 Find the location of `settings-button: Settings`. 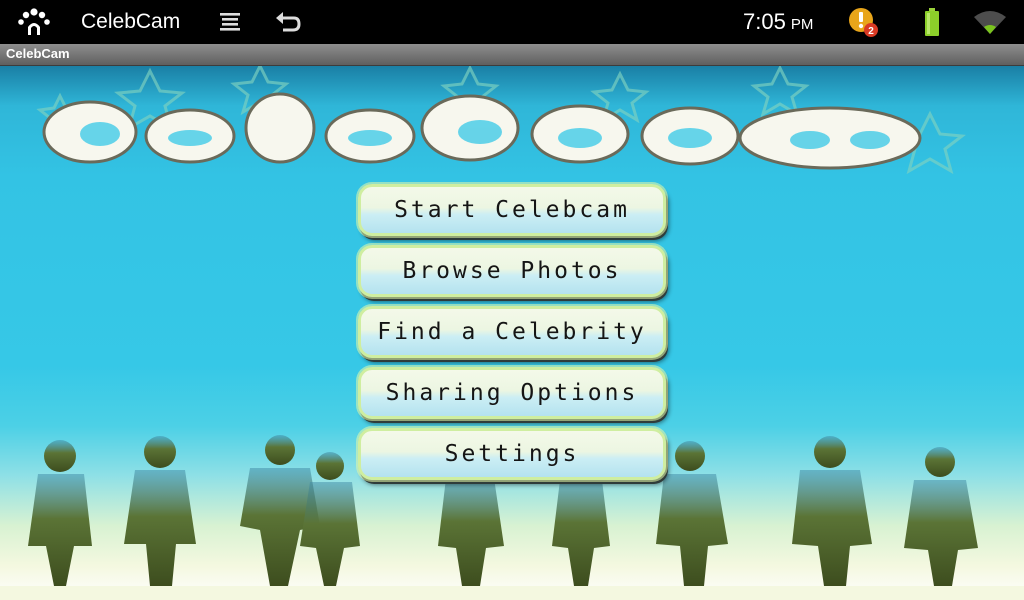

settings-button: Settings is located at coordinates (512, 454).